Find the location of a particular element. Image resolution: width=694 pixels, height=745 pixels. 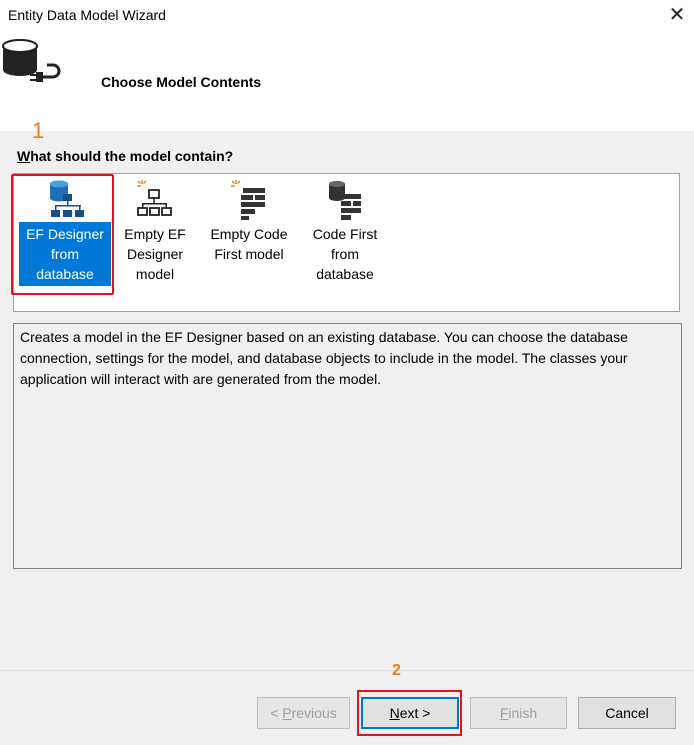

model-option-label: Empty EF Designer model is located at coordinates (155, 254).